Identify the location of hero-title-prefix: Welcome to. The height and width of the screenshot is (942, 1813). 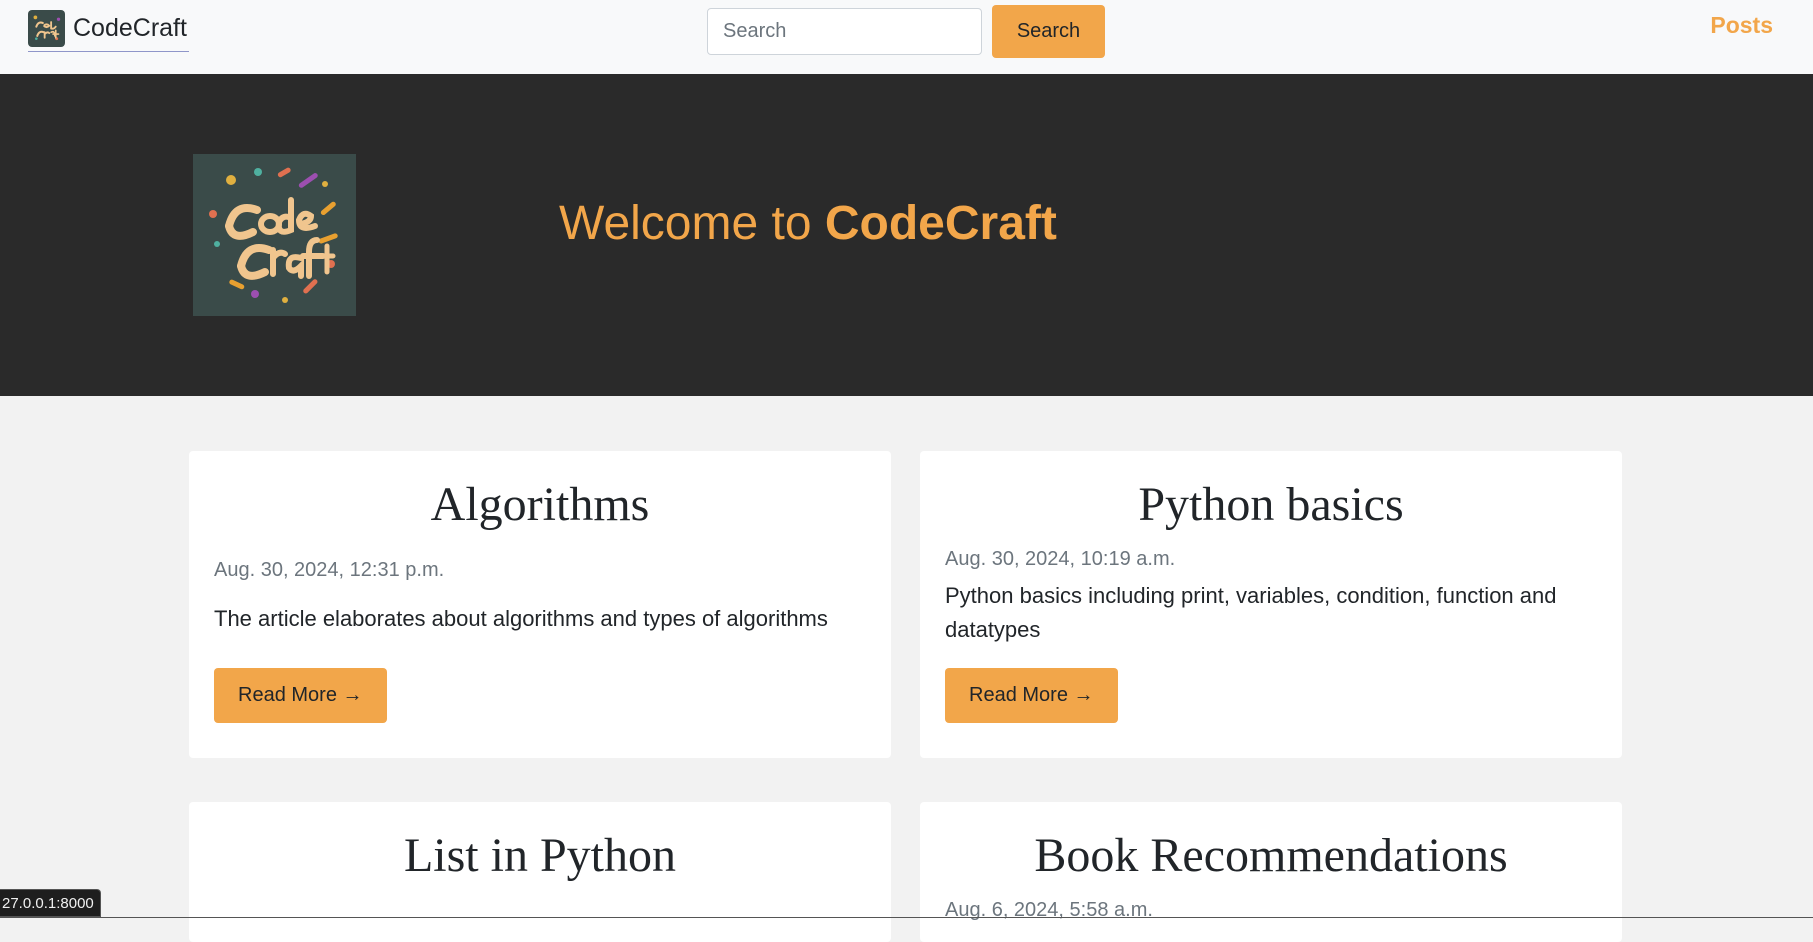
(692, 223).